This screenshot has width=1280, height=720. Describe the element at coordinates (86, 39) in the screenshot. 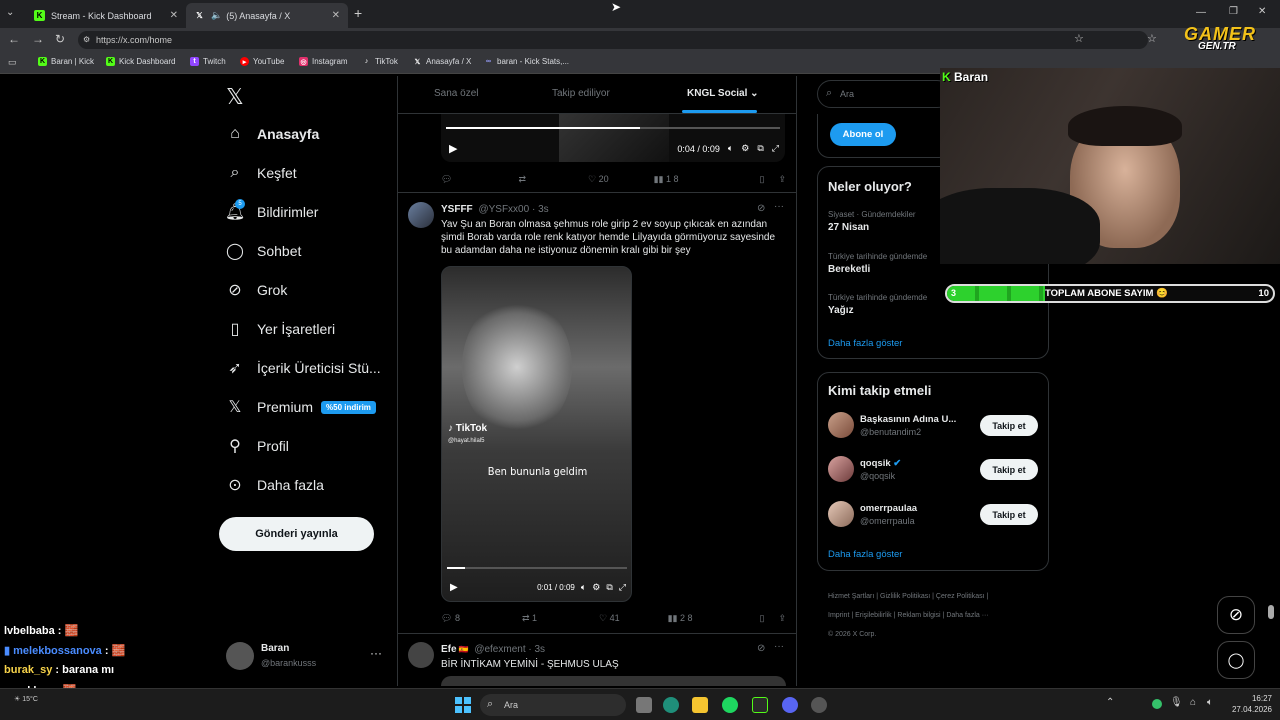

I see `site-info-icon: ⚙` at that location.